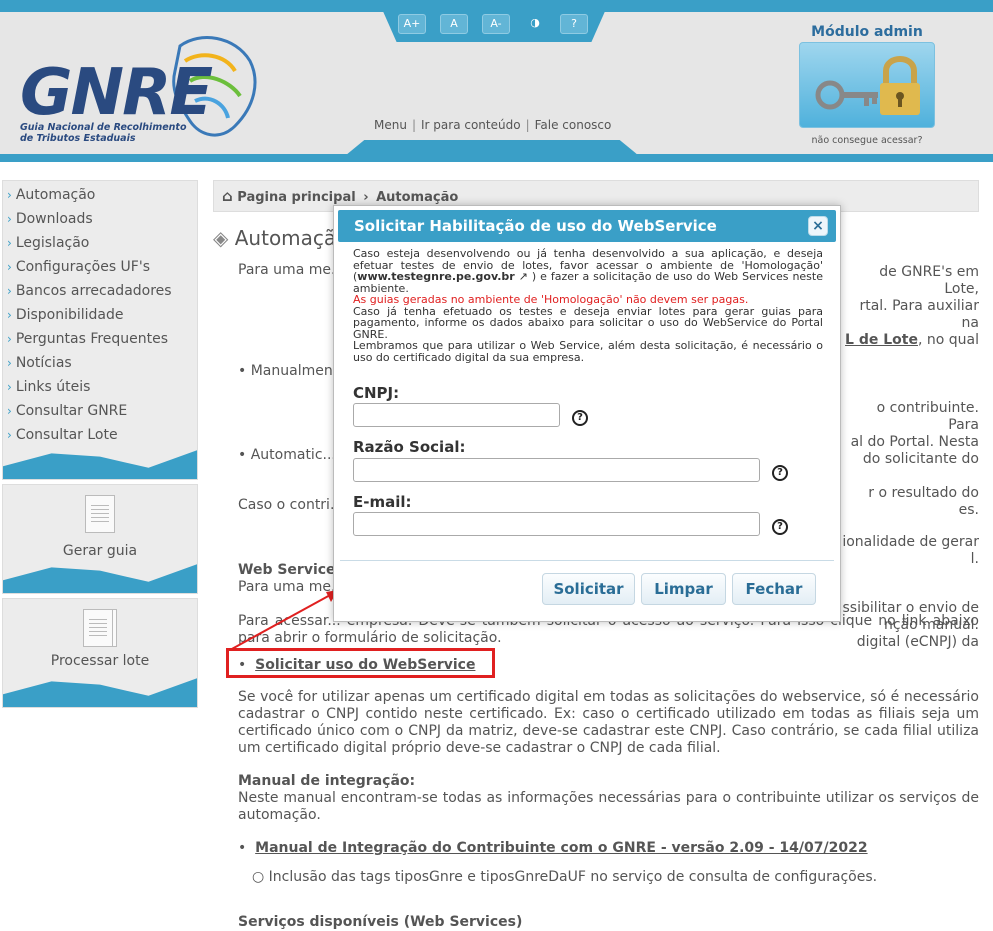 The height and width of the screenshot is (931, 993). I want to click on email-label: E-mail:, so click(382, 502).